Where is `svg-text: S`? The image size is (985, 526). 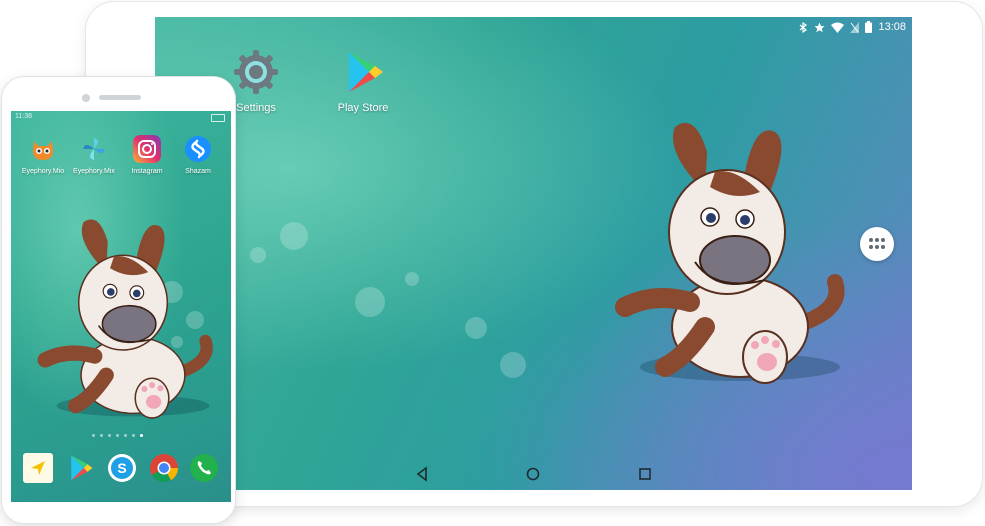
svg-text: S is located at coordinates (121, 468).